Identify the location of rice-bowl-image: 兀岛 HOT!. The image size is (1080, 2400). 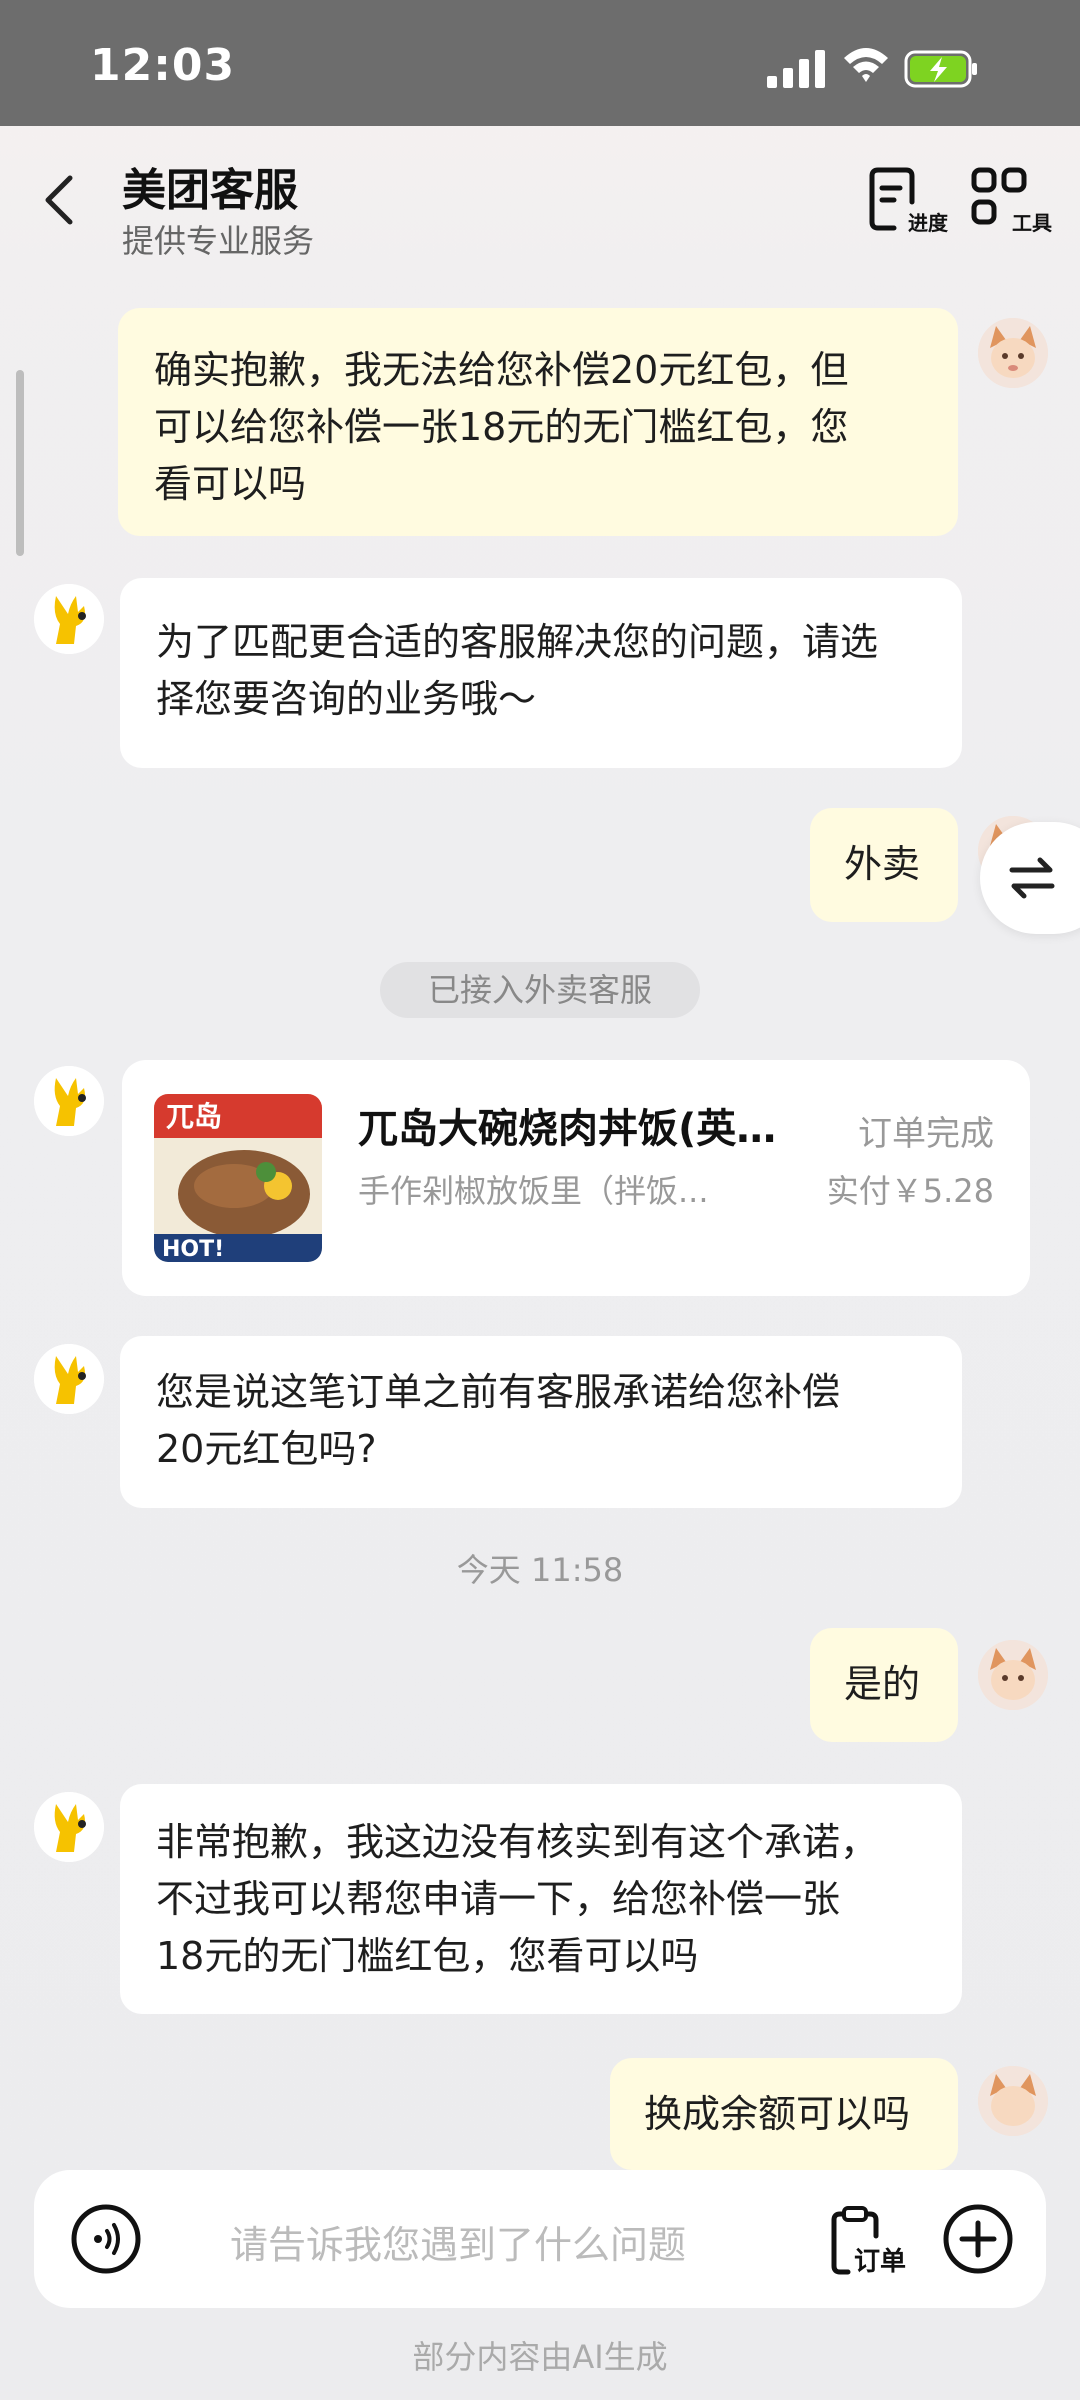
(238, 1178).